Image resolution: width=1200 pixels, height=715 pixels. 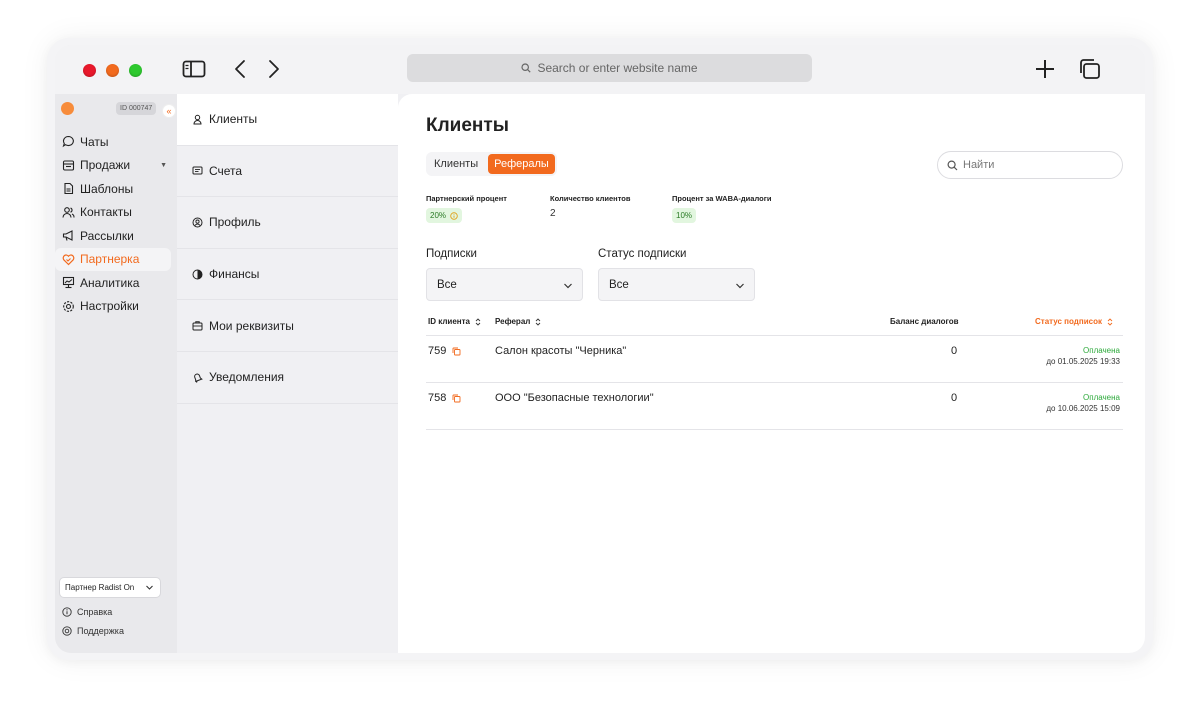 I want to click on chevron-down-icon: ▼, so click(x=163, y=165).